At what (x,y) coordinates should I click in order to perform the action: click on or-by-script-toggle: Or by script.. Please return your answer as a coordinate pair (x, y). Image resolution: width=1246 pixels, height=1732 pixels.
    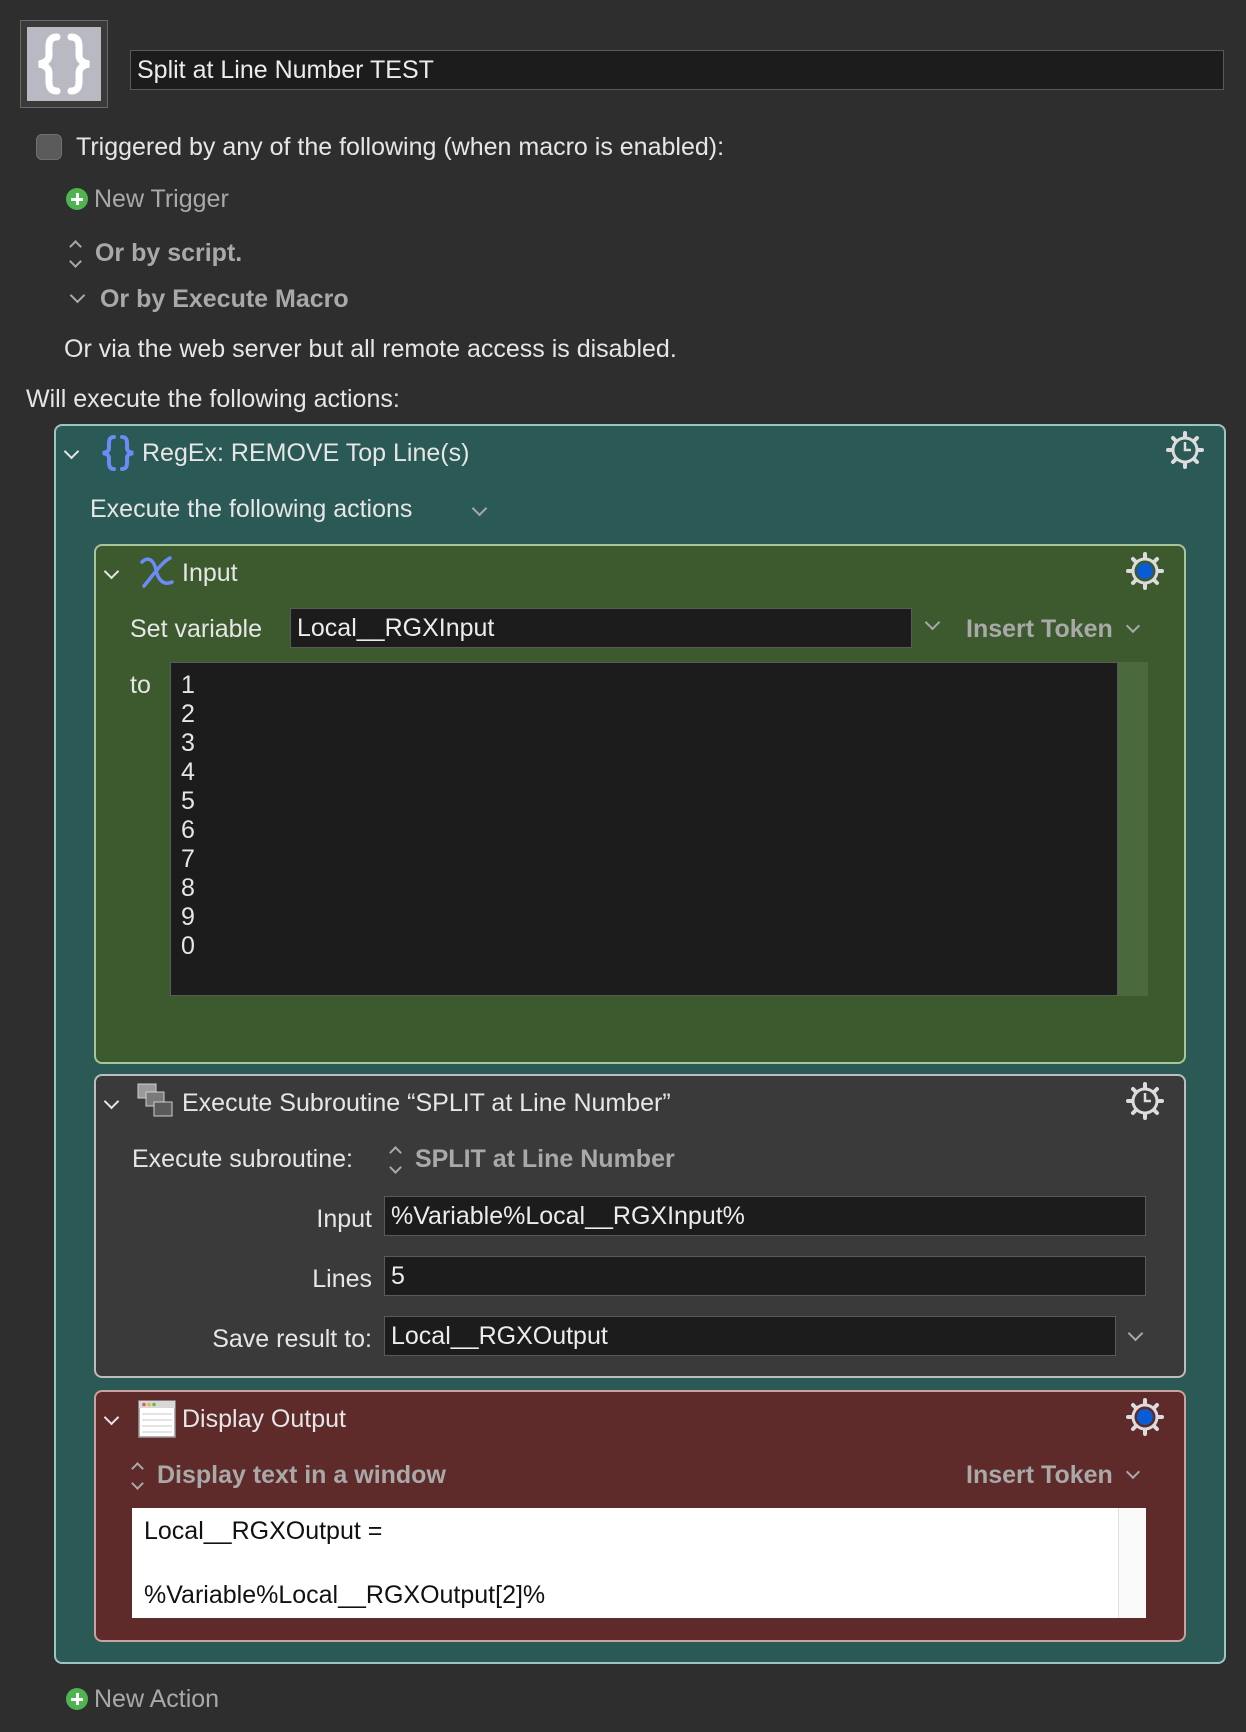
    Looking at the image, I should click on (155, 253).